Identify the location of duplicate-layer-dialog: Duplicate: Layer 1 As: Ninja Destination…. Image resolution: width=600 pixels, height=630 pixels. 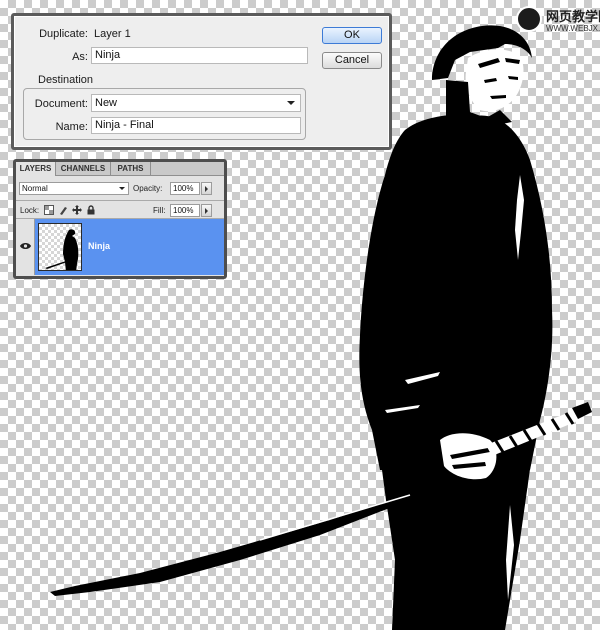
(201, 81).